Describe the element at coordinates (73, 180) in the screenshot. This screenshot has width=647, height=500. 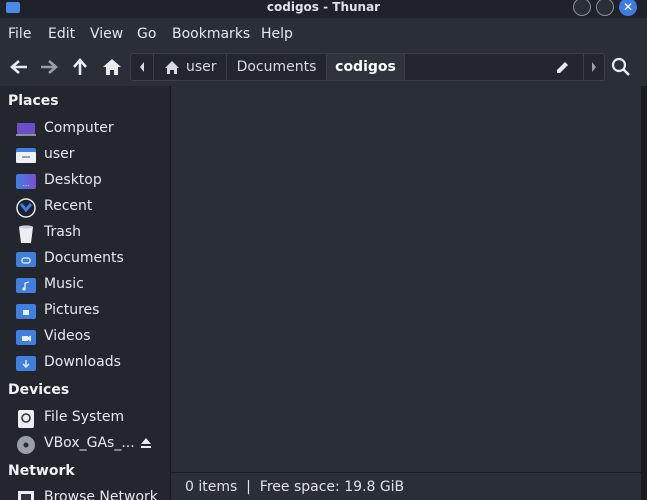
I see `sidebar-item-label: Desktop` at that location.